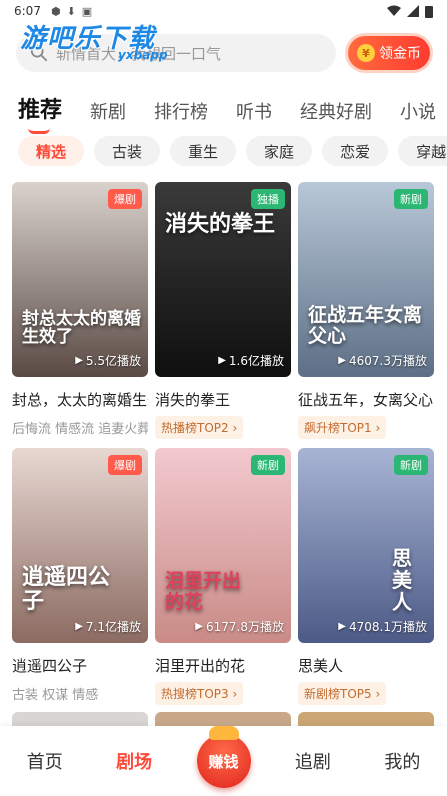 This screenshot has height=796, width=447. I want to click on category-chips: 精选 古装 重生 家庭 恋爱 穿越, so click(232, 152).